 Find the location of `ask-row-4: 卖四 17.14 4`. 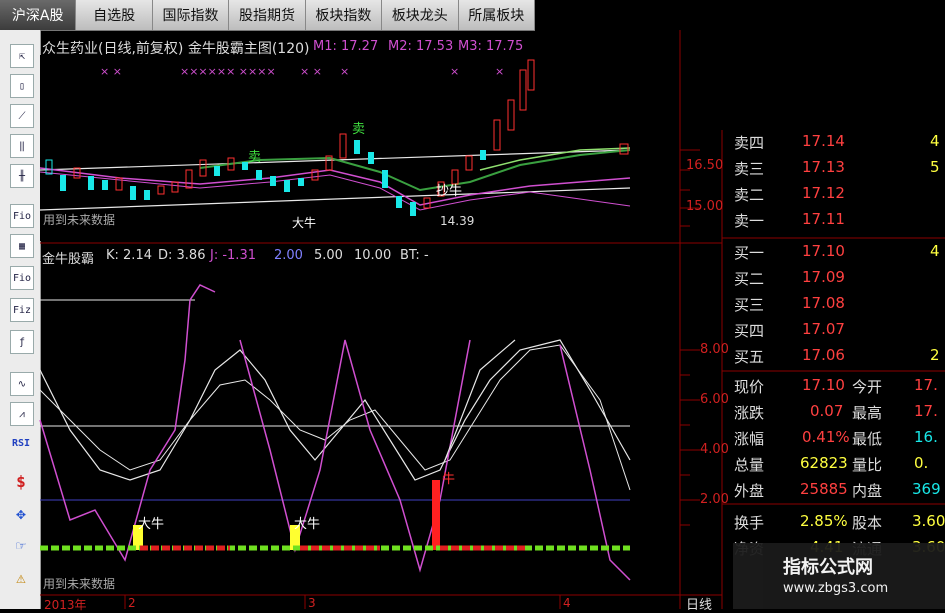

ask-row-4: 卖四 17.14 4 is located at coordinates (837, 142).